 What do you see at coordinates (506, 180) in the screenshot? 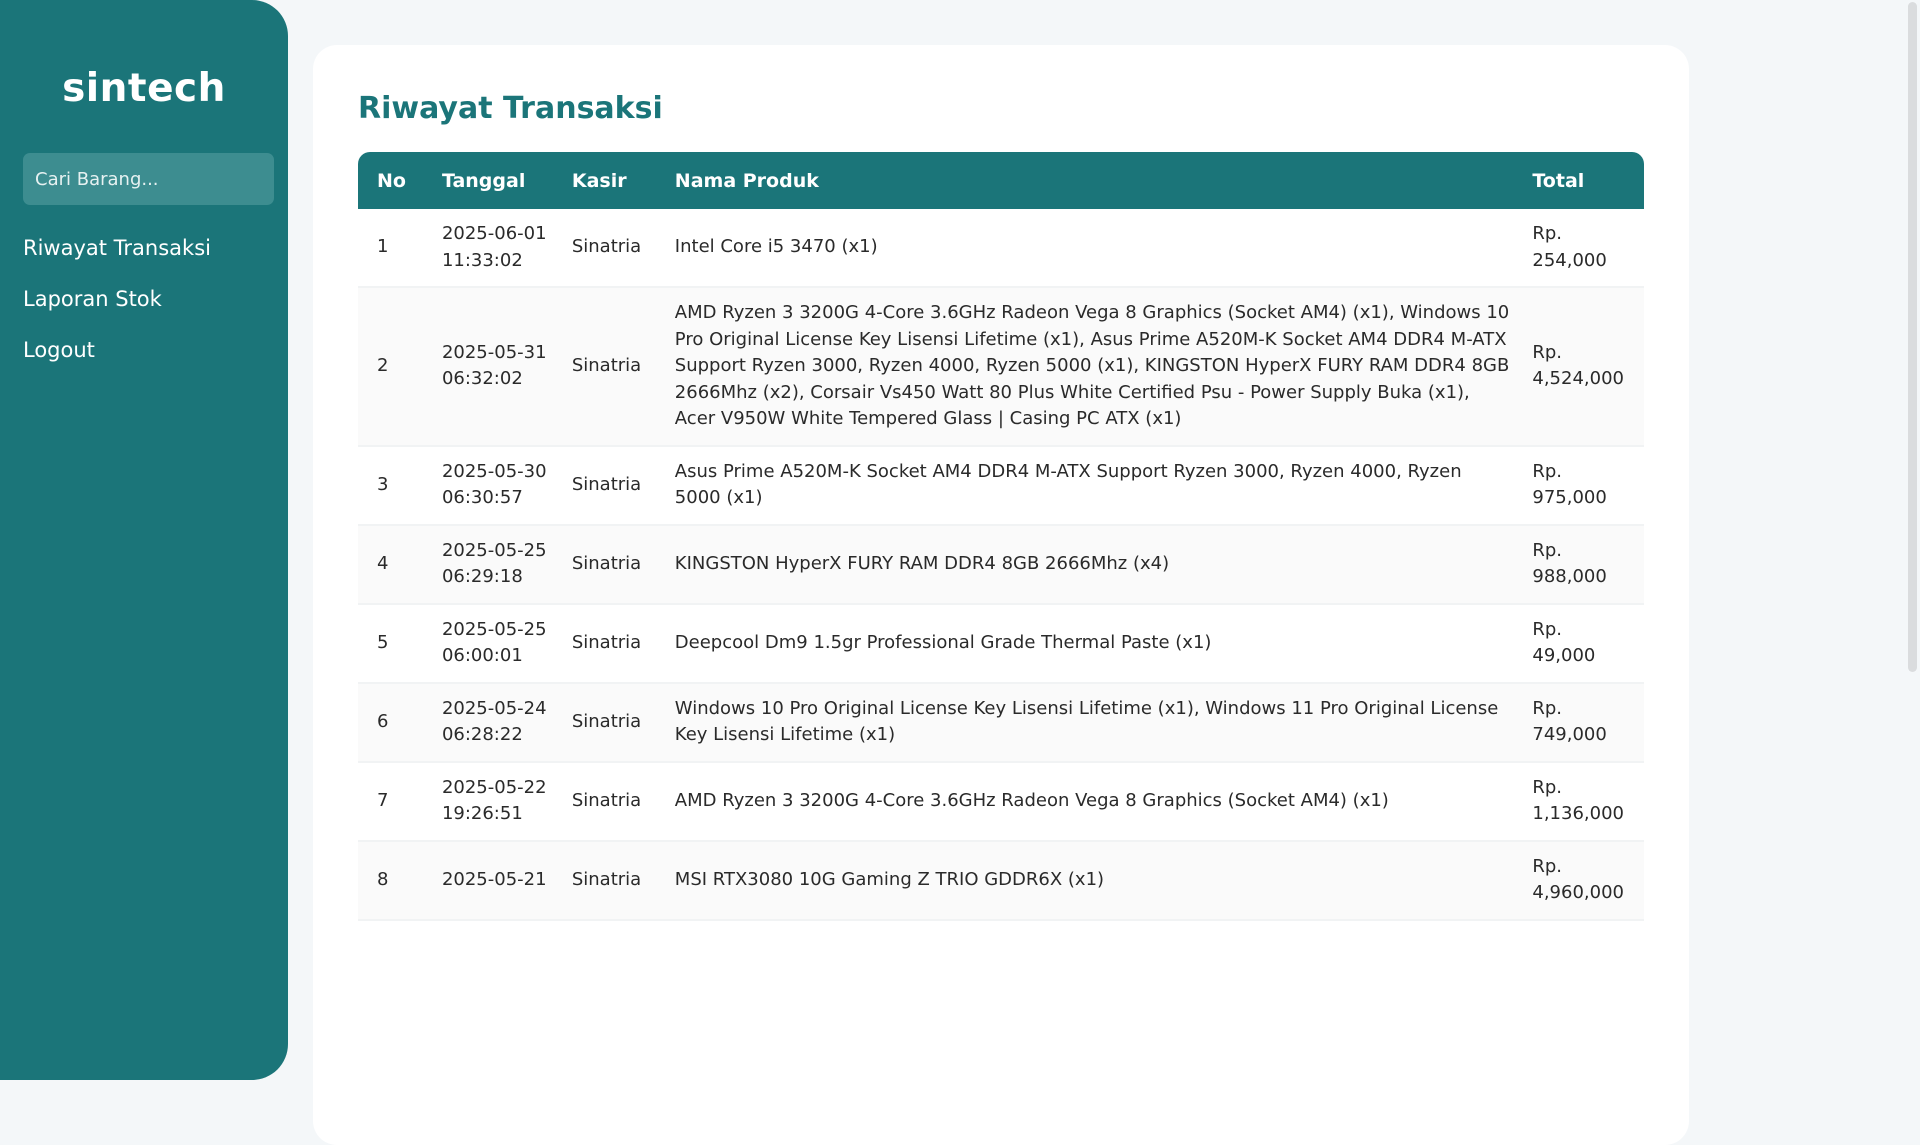
I see `column-header-tanggal: Tanggal` at bounding box center [506, 180].